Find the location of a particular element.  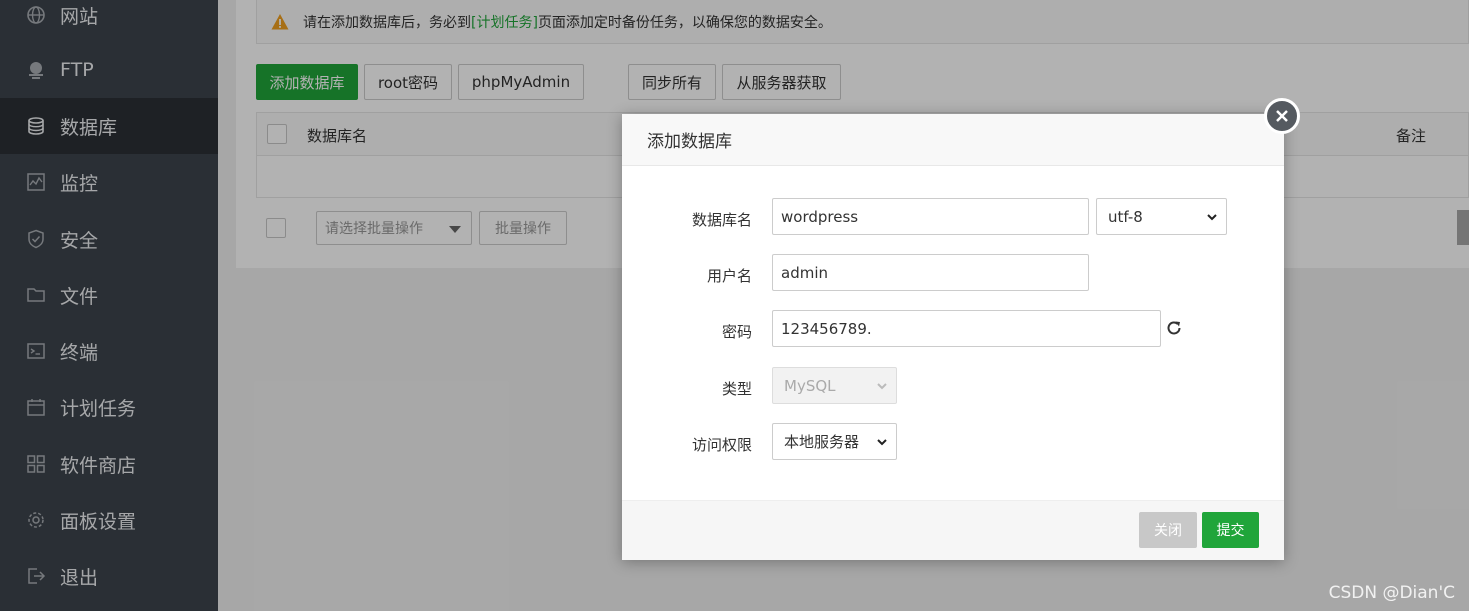

dialog-footer: 关闭 提交 is located at coordinates (953, 530).